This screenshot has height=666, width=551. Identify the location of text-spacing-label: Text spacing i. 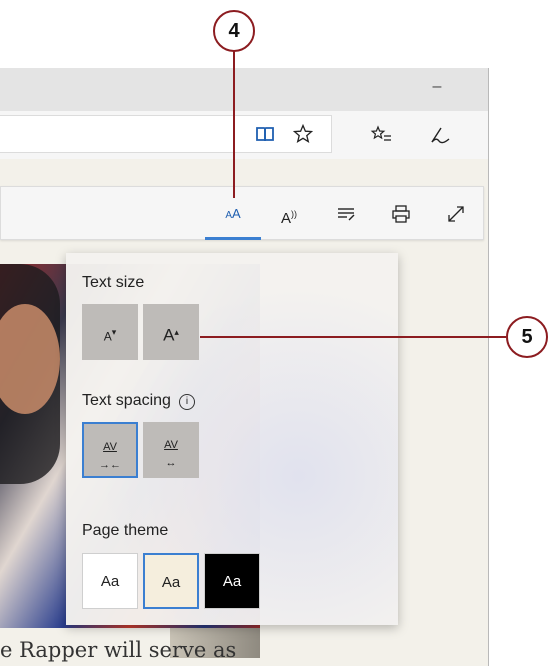
(138, 401).